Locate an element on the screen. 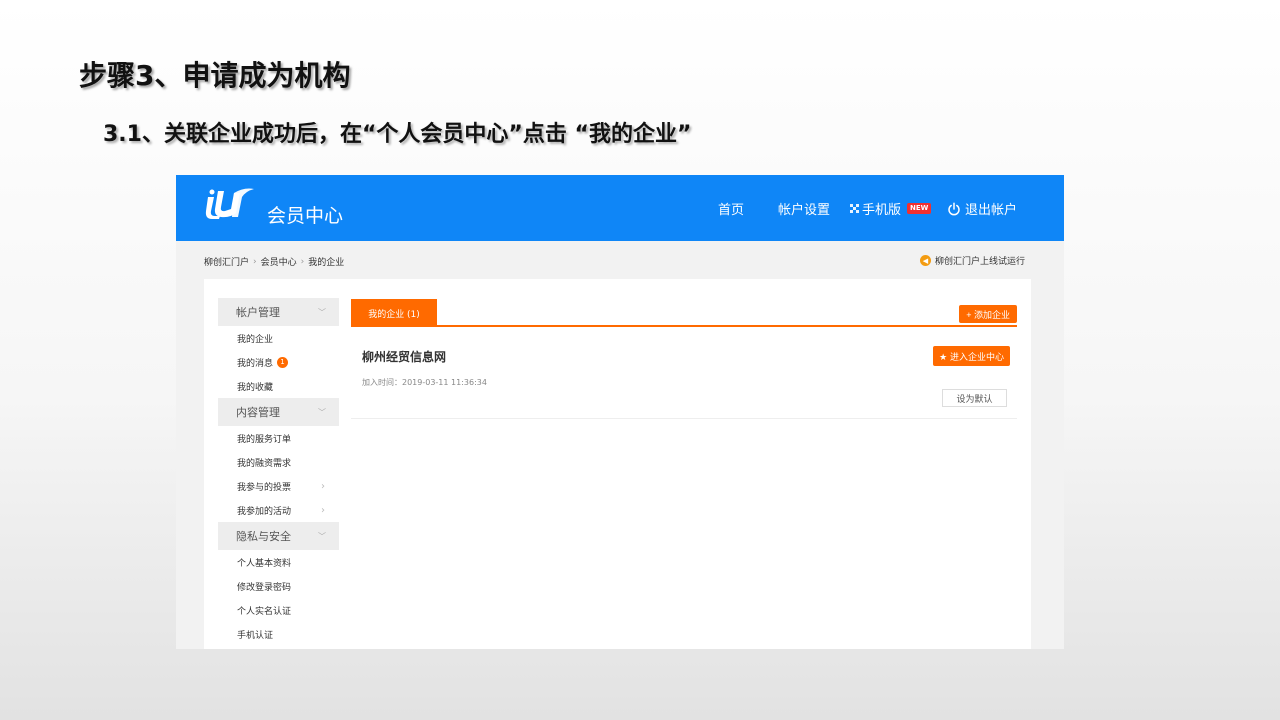 Image resolution: width=1280 pixels, height=720 pixels. sidebar-group-privacy: 隐私与安全 ﹀ is located at coordinates (278, 536).